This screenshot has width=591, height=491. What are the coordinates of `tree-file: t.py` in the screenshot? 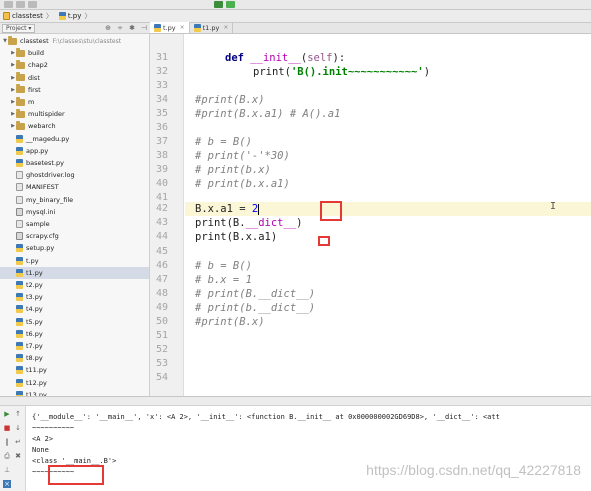 It's located at (74, 261).